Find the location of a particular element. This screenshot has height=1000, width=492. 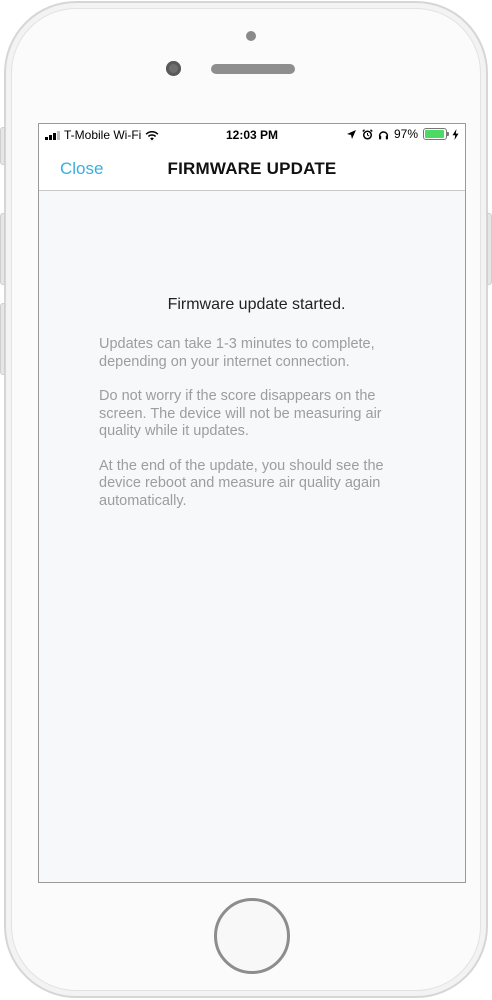

charging-bolt-icon is located at coordinates (455, 134).